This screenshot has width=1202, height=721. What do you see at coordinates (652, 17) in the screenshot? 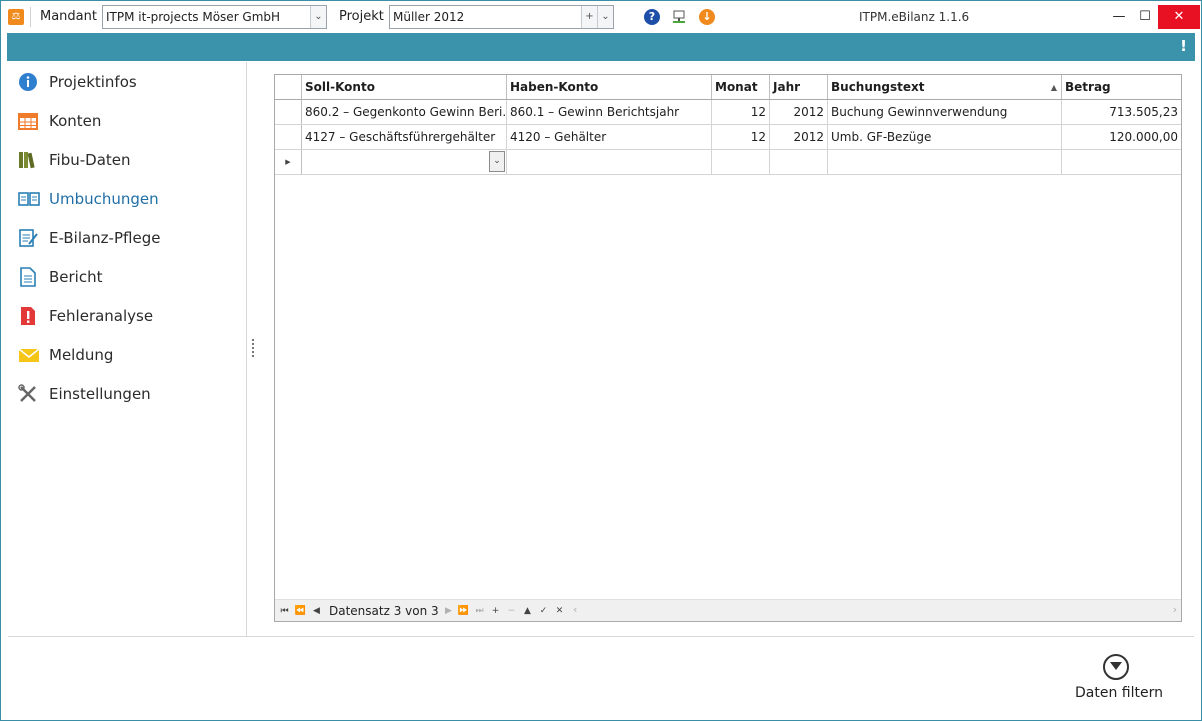
I see `help-icon: ?` at bounding box center [652, 17].